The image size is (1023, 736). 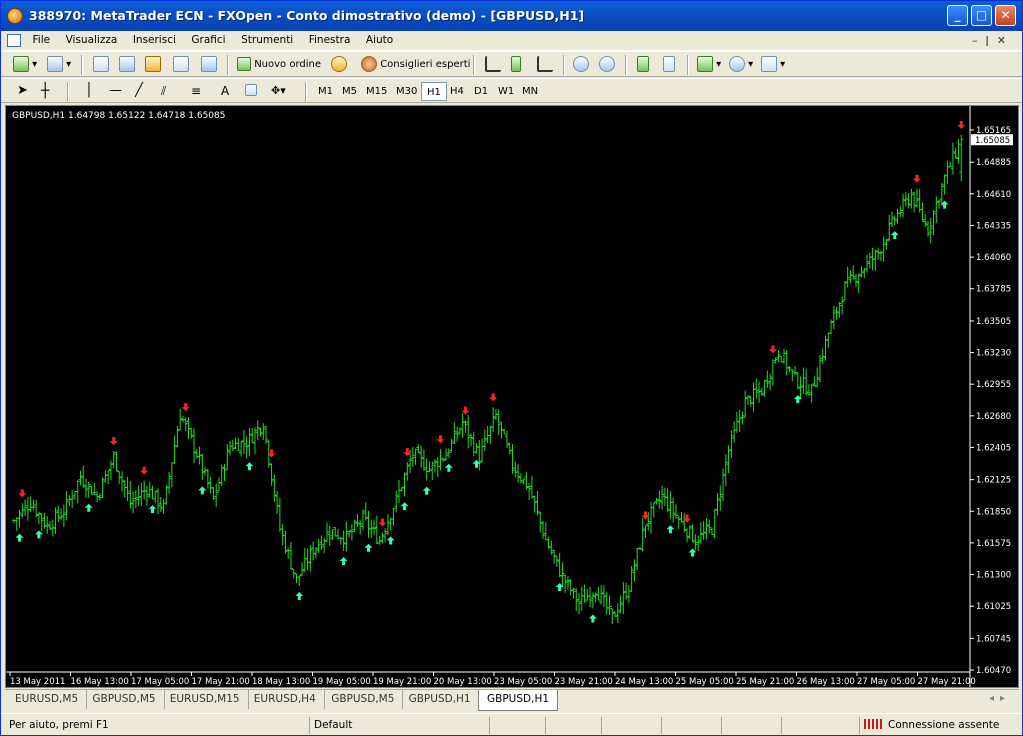 I want to click on vertical-line-icon: │, so click(x=89, y=91).